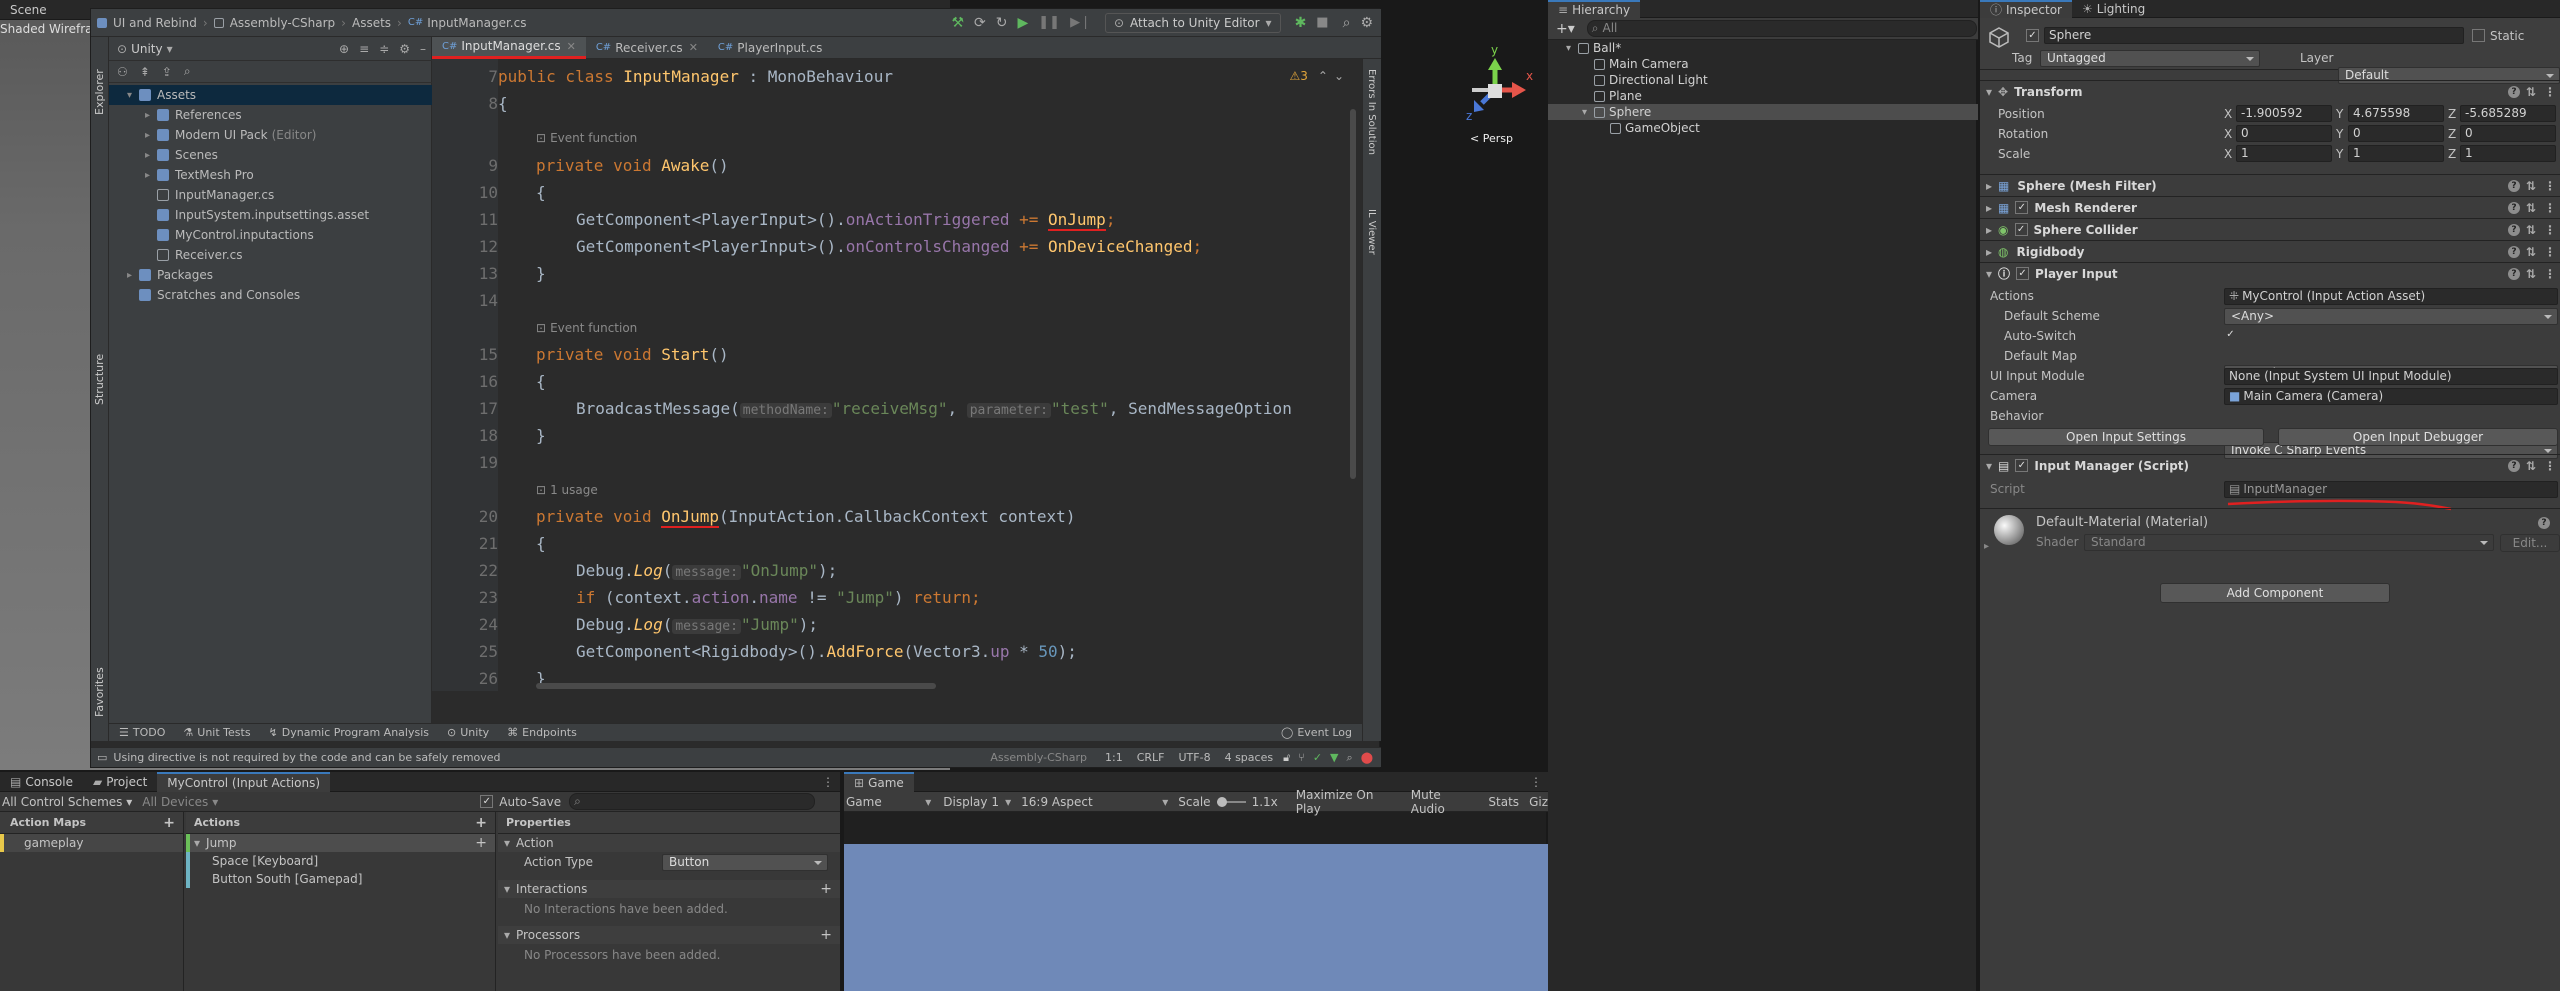 The height and width of the screenshot is (991, 2560). Describe the element at coordinates (474, 732) in the screenshot. I see `unity-tab: Unity` at that location.